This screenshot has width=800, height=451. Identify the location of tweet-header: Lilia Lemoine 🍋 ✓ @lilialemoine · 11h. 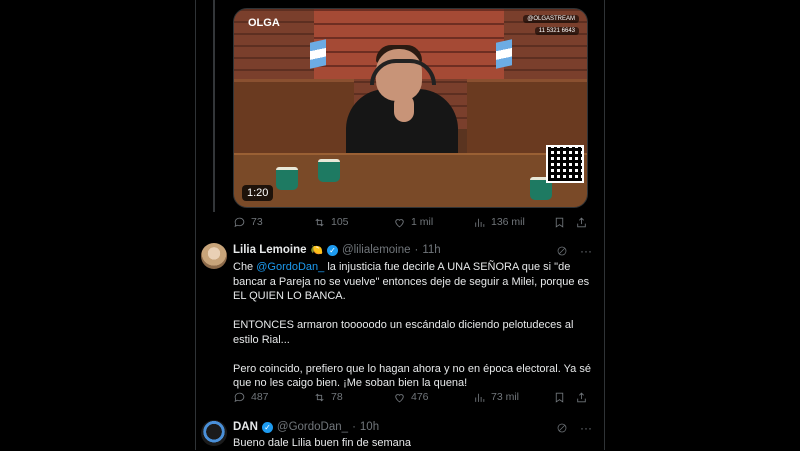
(337, 250).